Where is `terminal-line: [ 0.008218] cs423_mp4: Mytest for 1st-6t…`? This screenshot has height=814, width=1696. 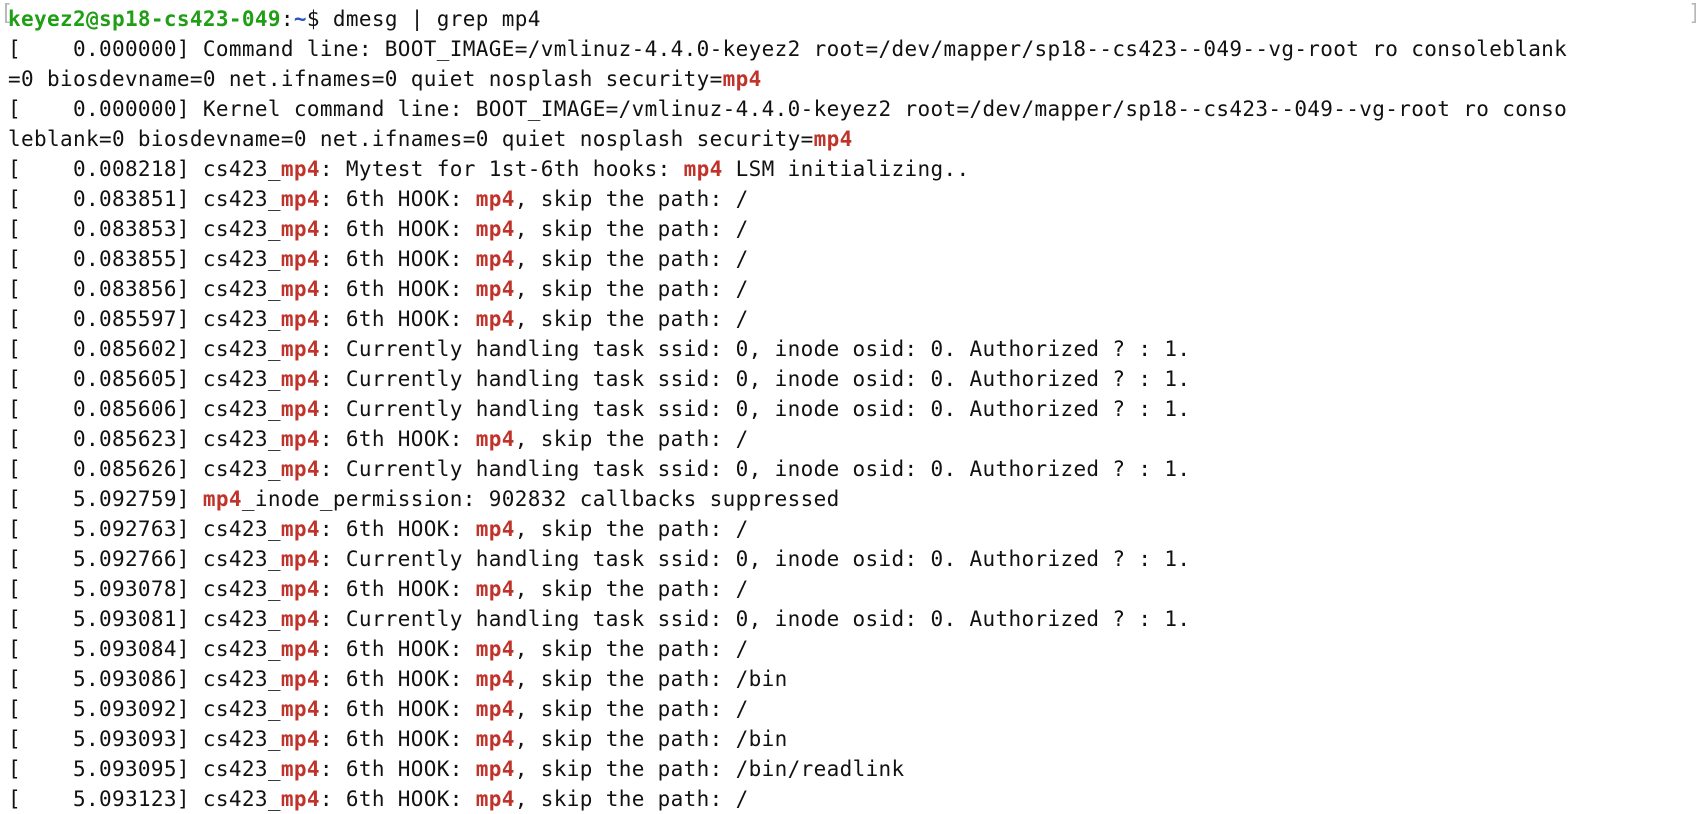
terminal-line: [ 0.008218] cs423_mp4: Mytest for 1st-6t… is located at coordinates (849, 169).